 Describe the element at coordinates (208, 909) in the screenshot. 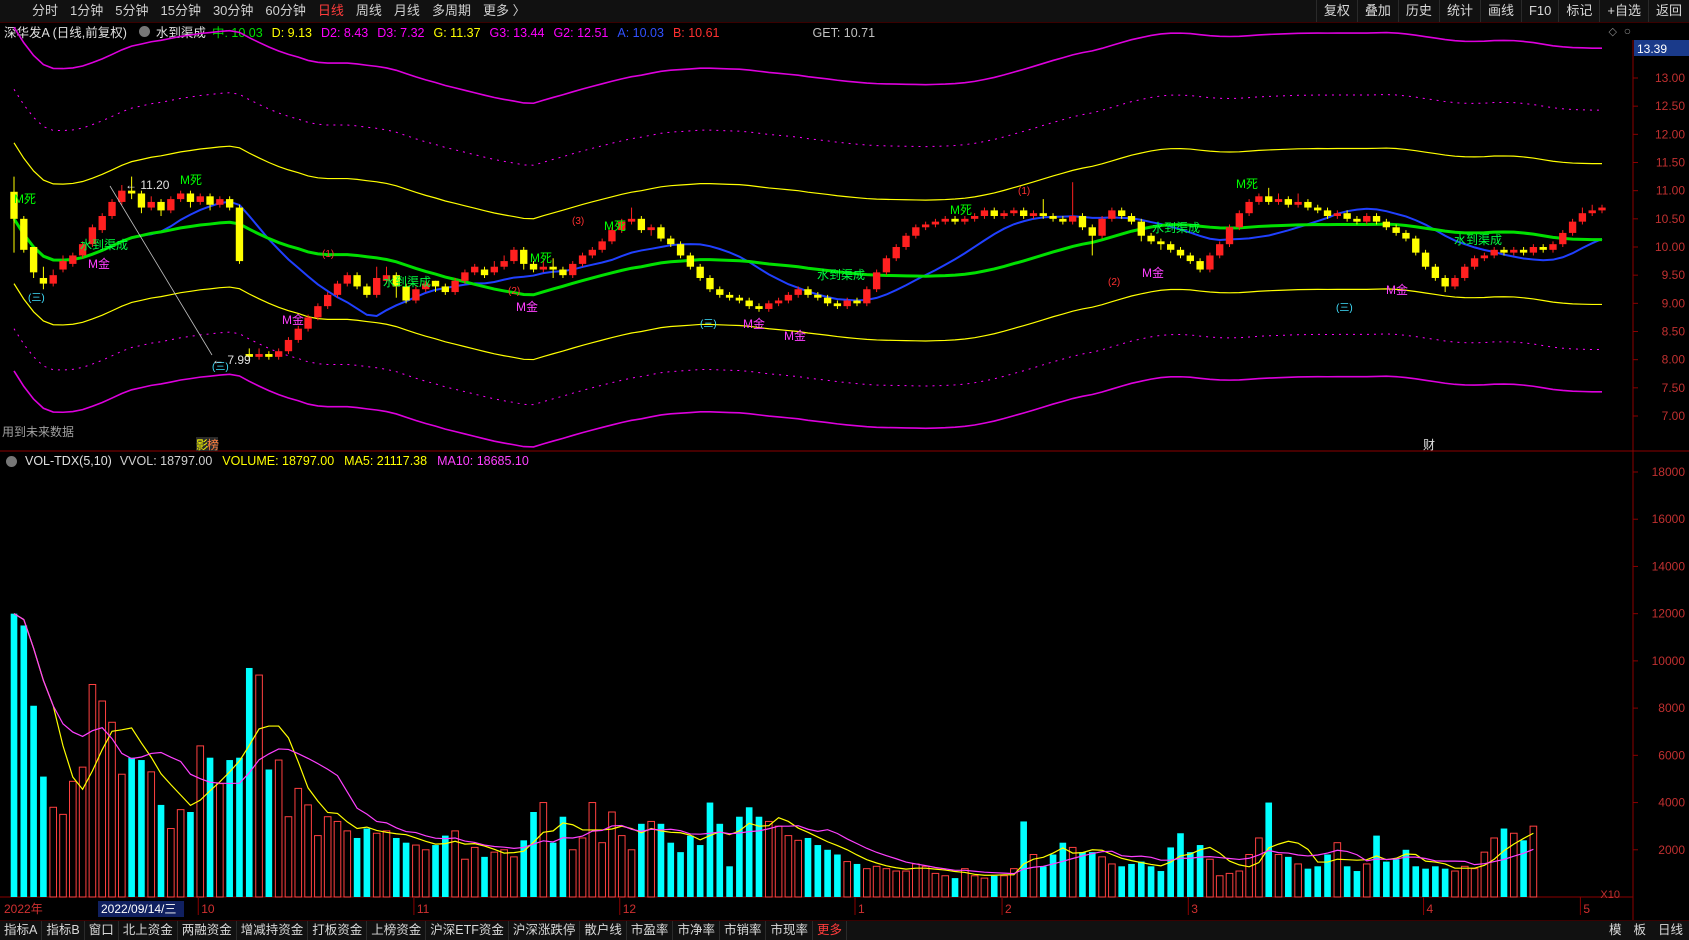

I see `month-label: 10` at that location.